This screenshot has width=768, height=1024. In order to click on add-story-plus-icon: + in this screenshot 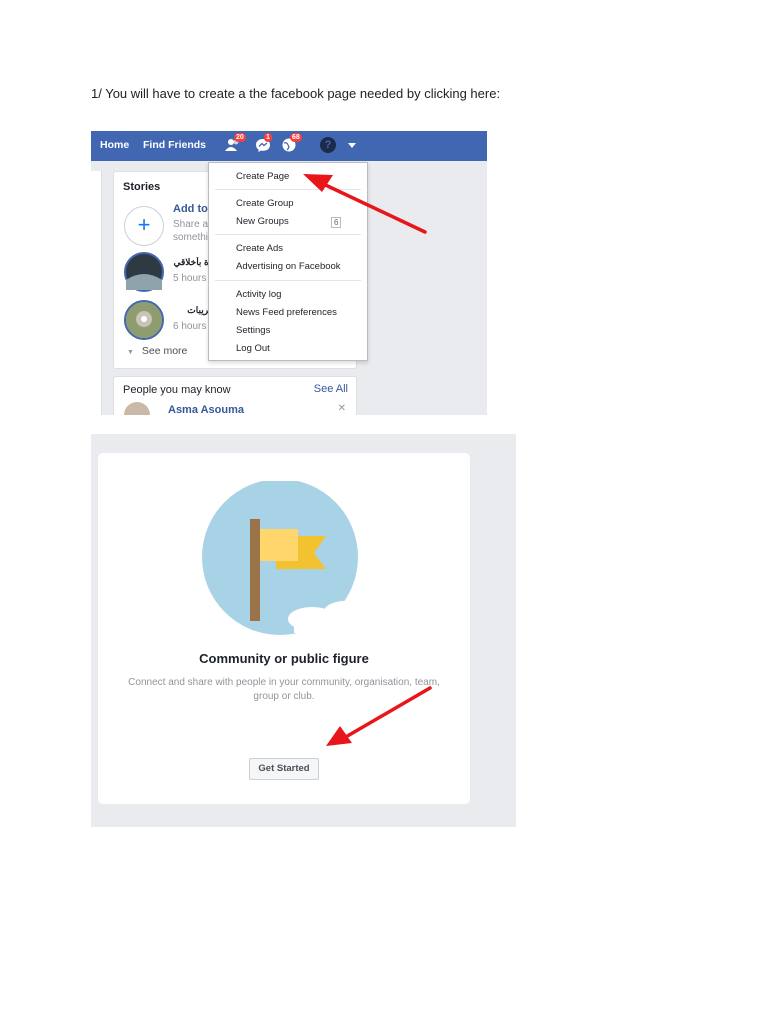, I will do `click(144, 226)`.